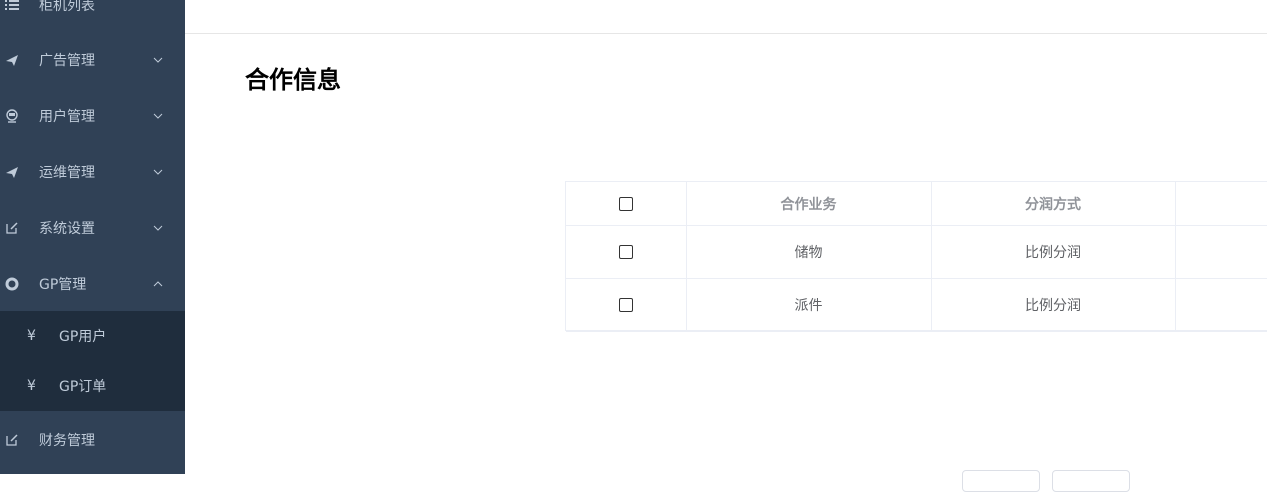 This screenshot has height=492, width=1267. What do you see at coordinates (67, 7) in the screenshot?
I see `sidebar-item-label: 柜机列表` at bounding box center [67, 7].